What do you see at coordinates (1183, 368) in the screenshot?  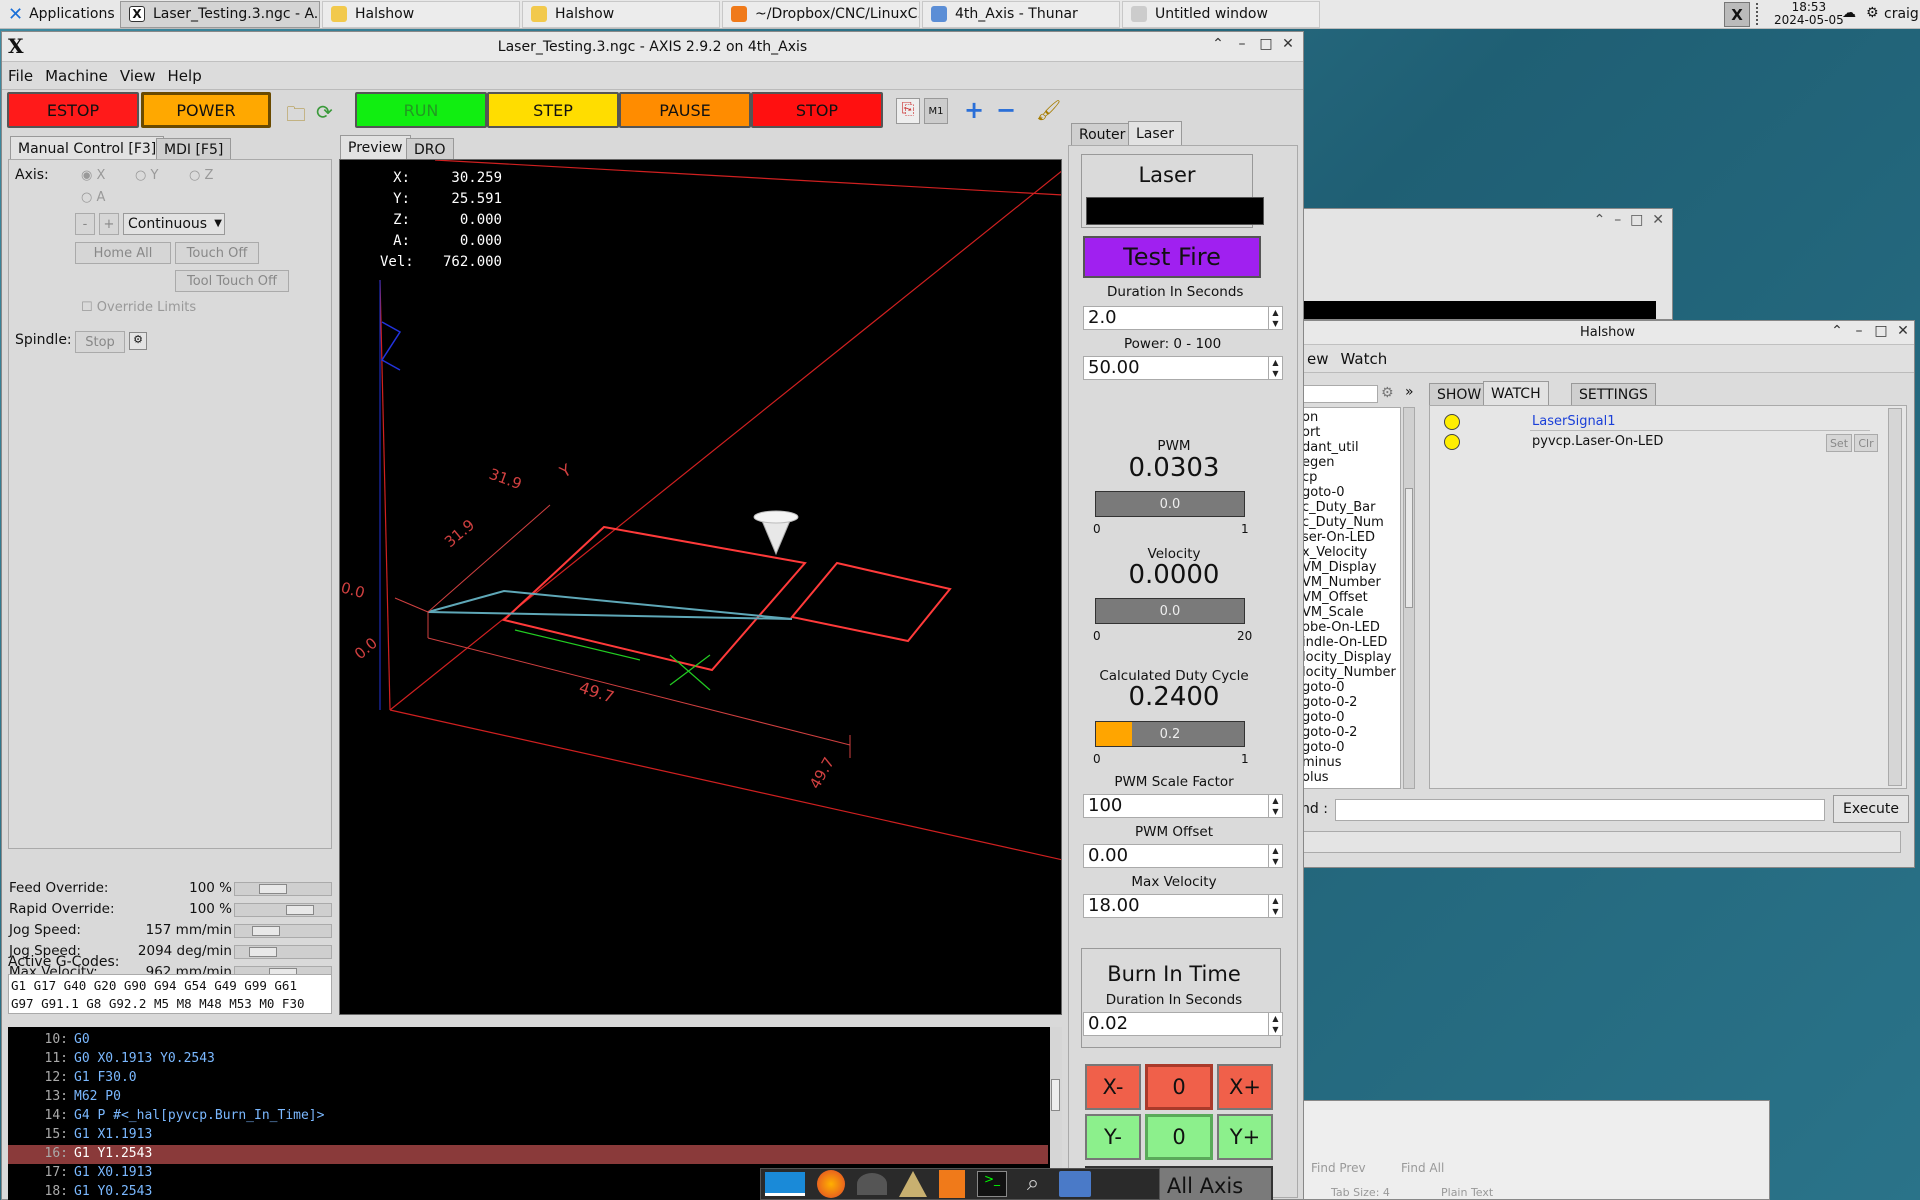 I see `power-spinbox: 50.00 ▲ ▼` at bounding box center [1183, 368].